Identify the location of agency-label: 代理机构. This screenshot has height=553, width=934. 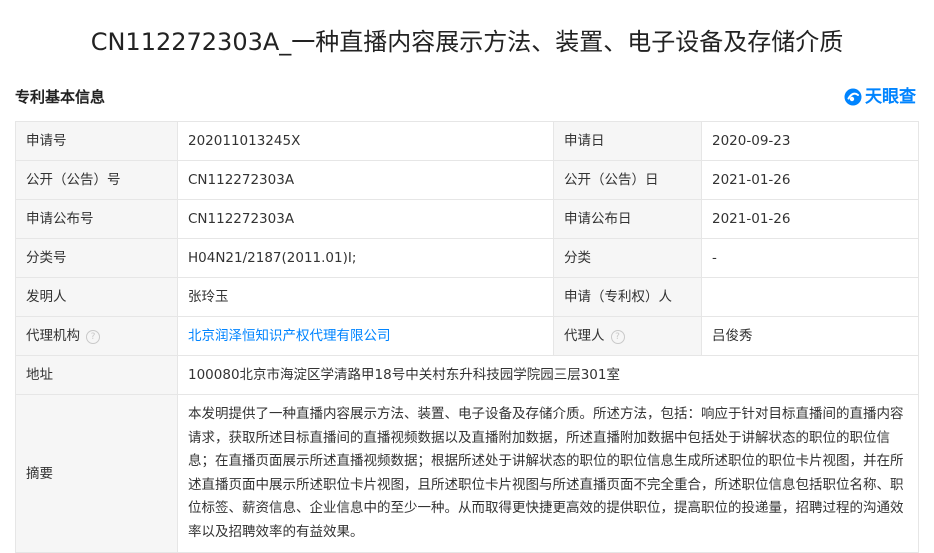
(53, 336).